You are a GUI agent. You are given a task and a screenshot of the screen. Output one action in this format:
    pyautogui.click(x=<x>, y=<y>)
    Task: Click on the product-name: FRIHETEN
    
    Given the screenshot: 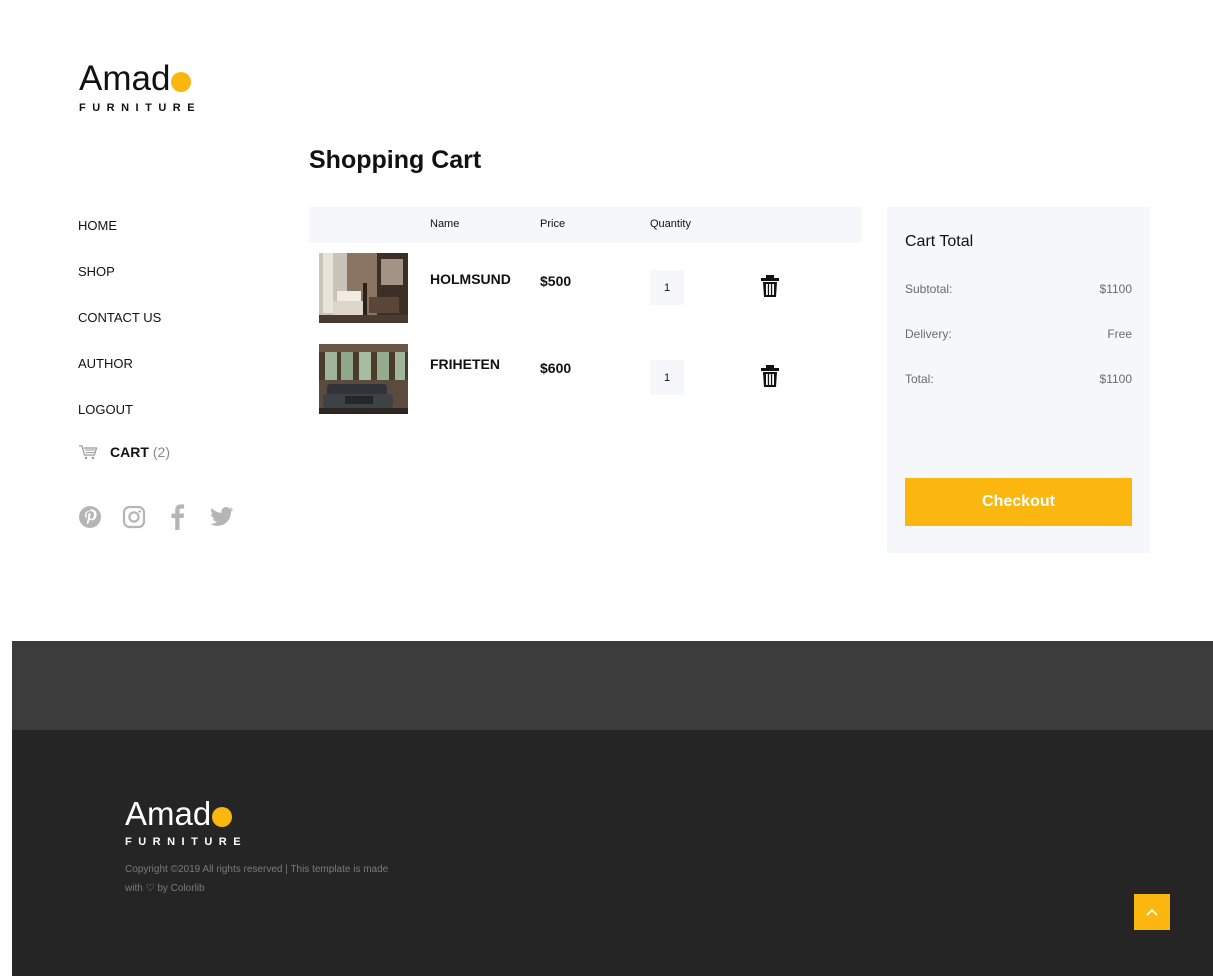 What is the action you would take?
    pyautogui.click(x=465, y=364)
    